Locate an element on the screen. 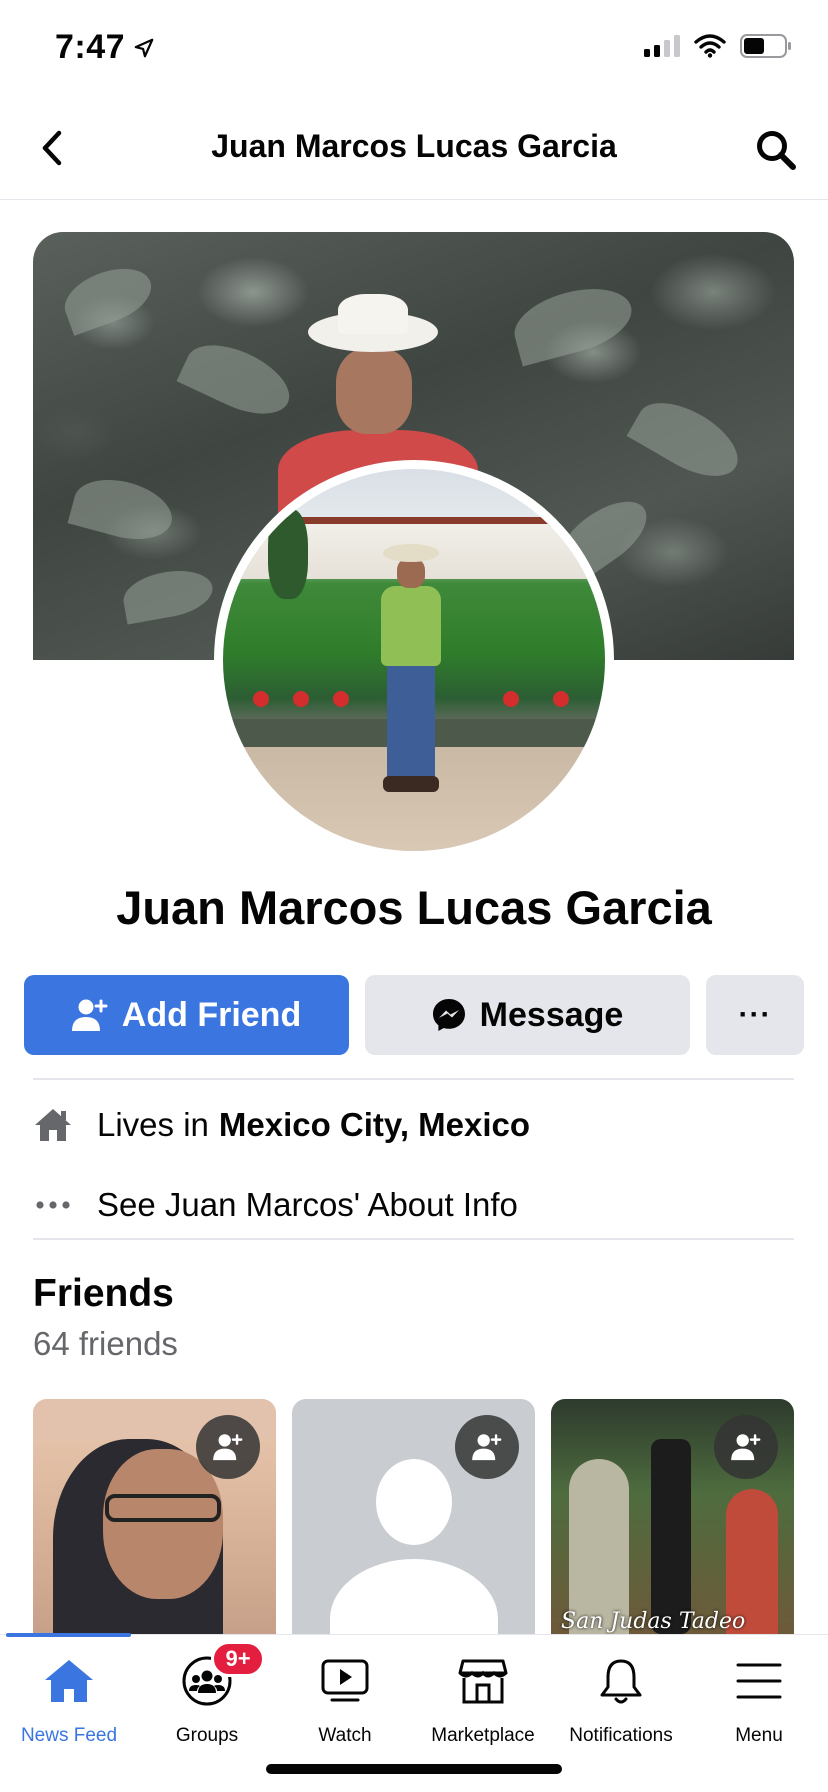 The image size is (828, 1792). tab-news-feed: News Feed is located at coordinates (69, 1706).